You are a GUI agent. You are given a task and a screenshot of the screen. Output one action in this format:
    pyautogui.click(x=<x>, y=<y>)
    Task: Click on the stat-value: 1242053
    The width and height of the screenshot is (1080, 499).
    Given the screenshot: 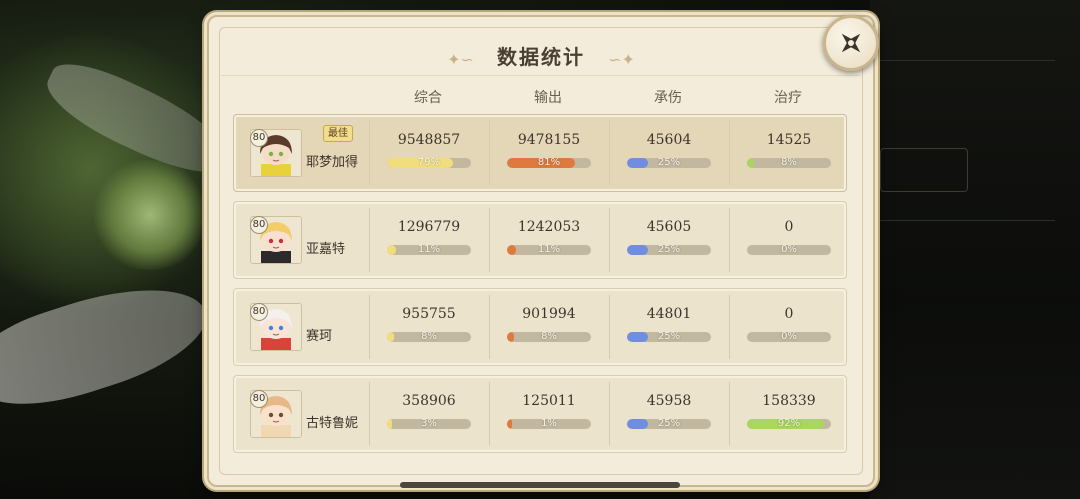 What is the action you would take?
    pyautogui.click(x=549, y=227)
    